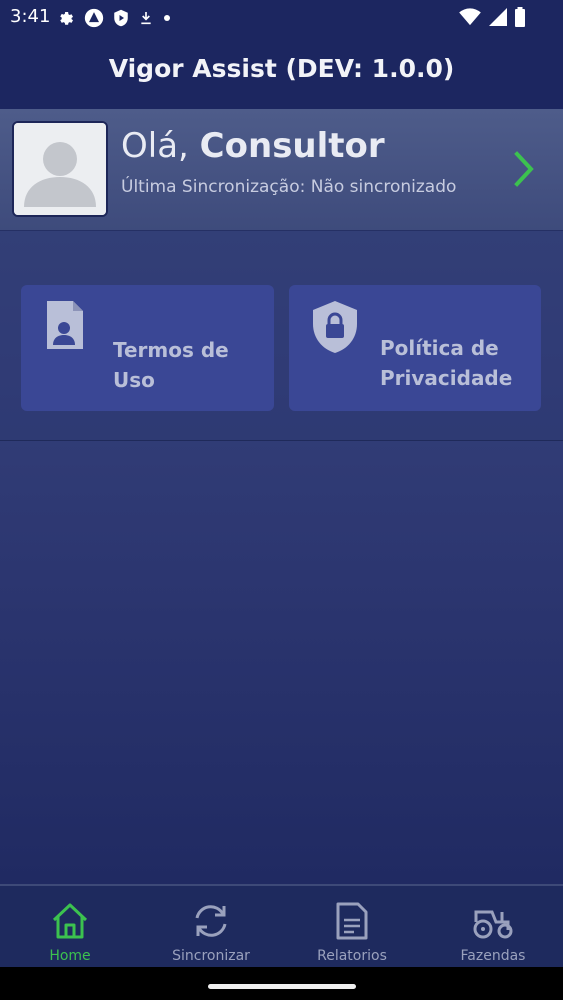 This screenshot has width=563, height=1000. I want to click on nav-label: Fazendas, so click(493, 956).